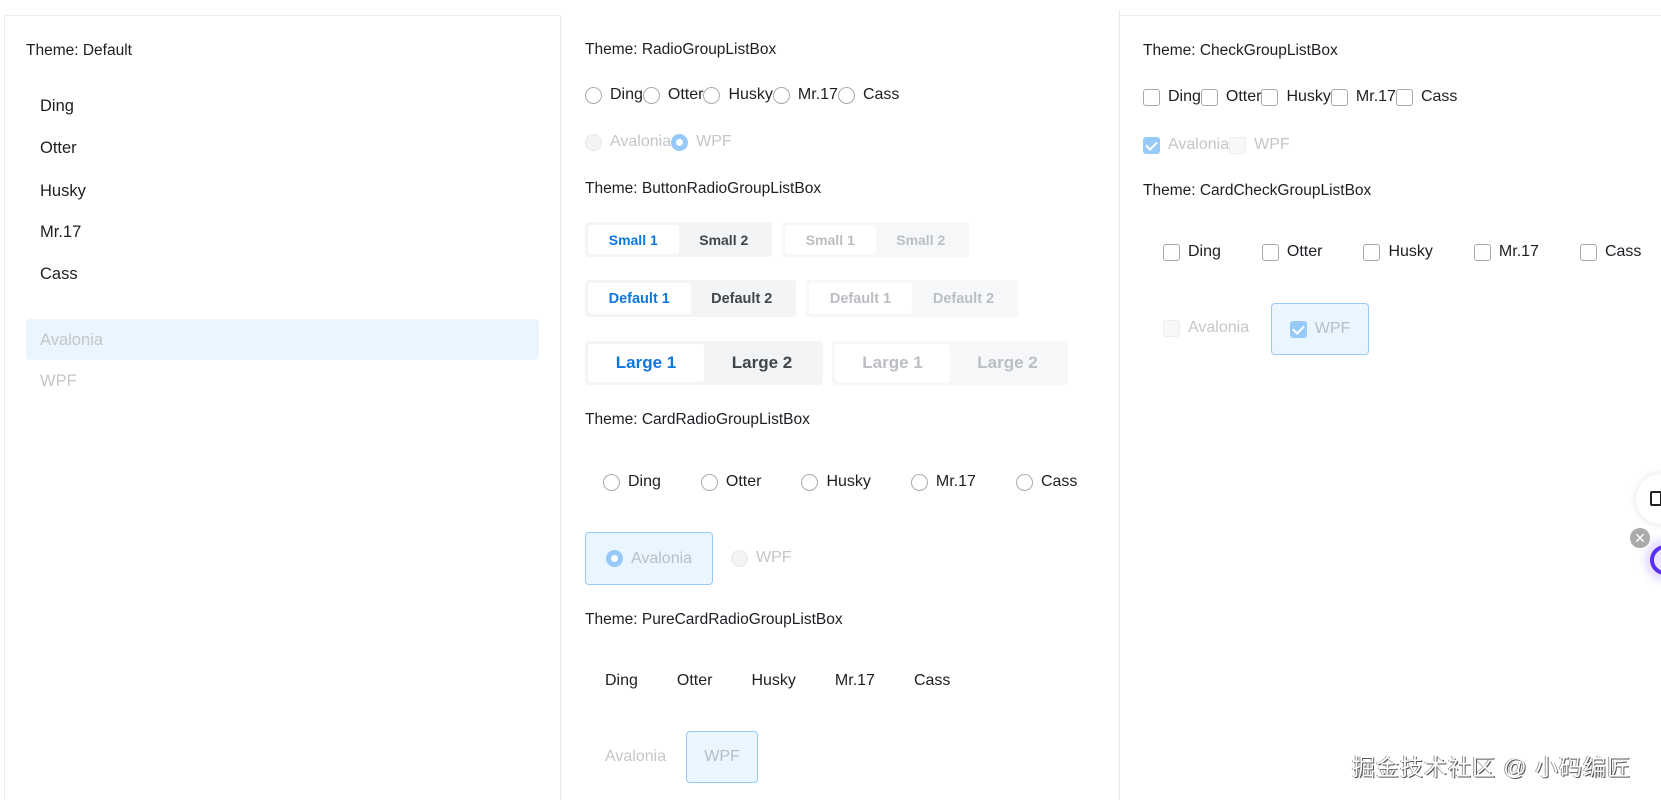 This screenshot has height=800, width=1661. Describe the element at coordinates (1439, 96) in the screenshot. I see `checkbox-label: Cass` at that location.